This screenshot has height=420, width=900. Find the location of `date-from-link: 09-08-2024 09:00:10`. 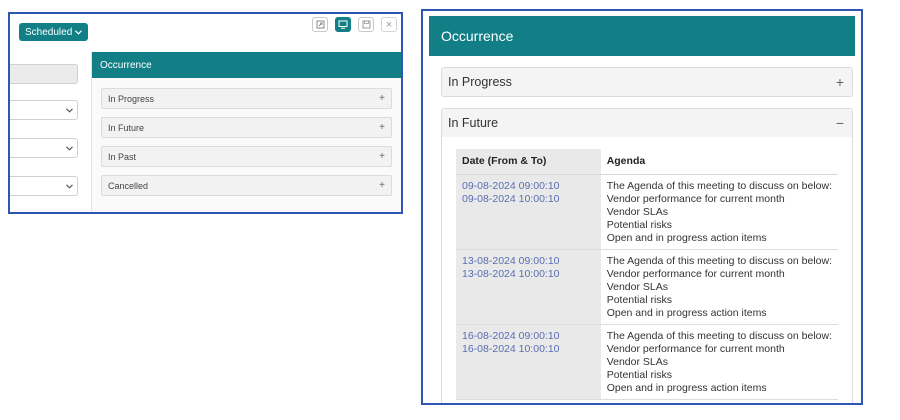

date-from-link: 09-08-2024 09:00:10 is located at coordinates (528, 186).